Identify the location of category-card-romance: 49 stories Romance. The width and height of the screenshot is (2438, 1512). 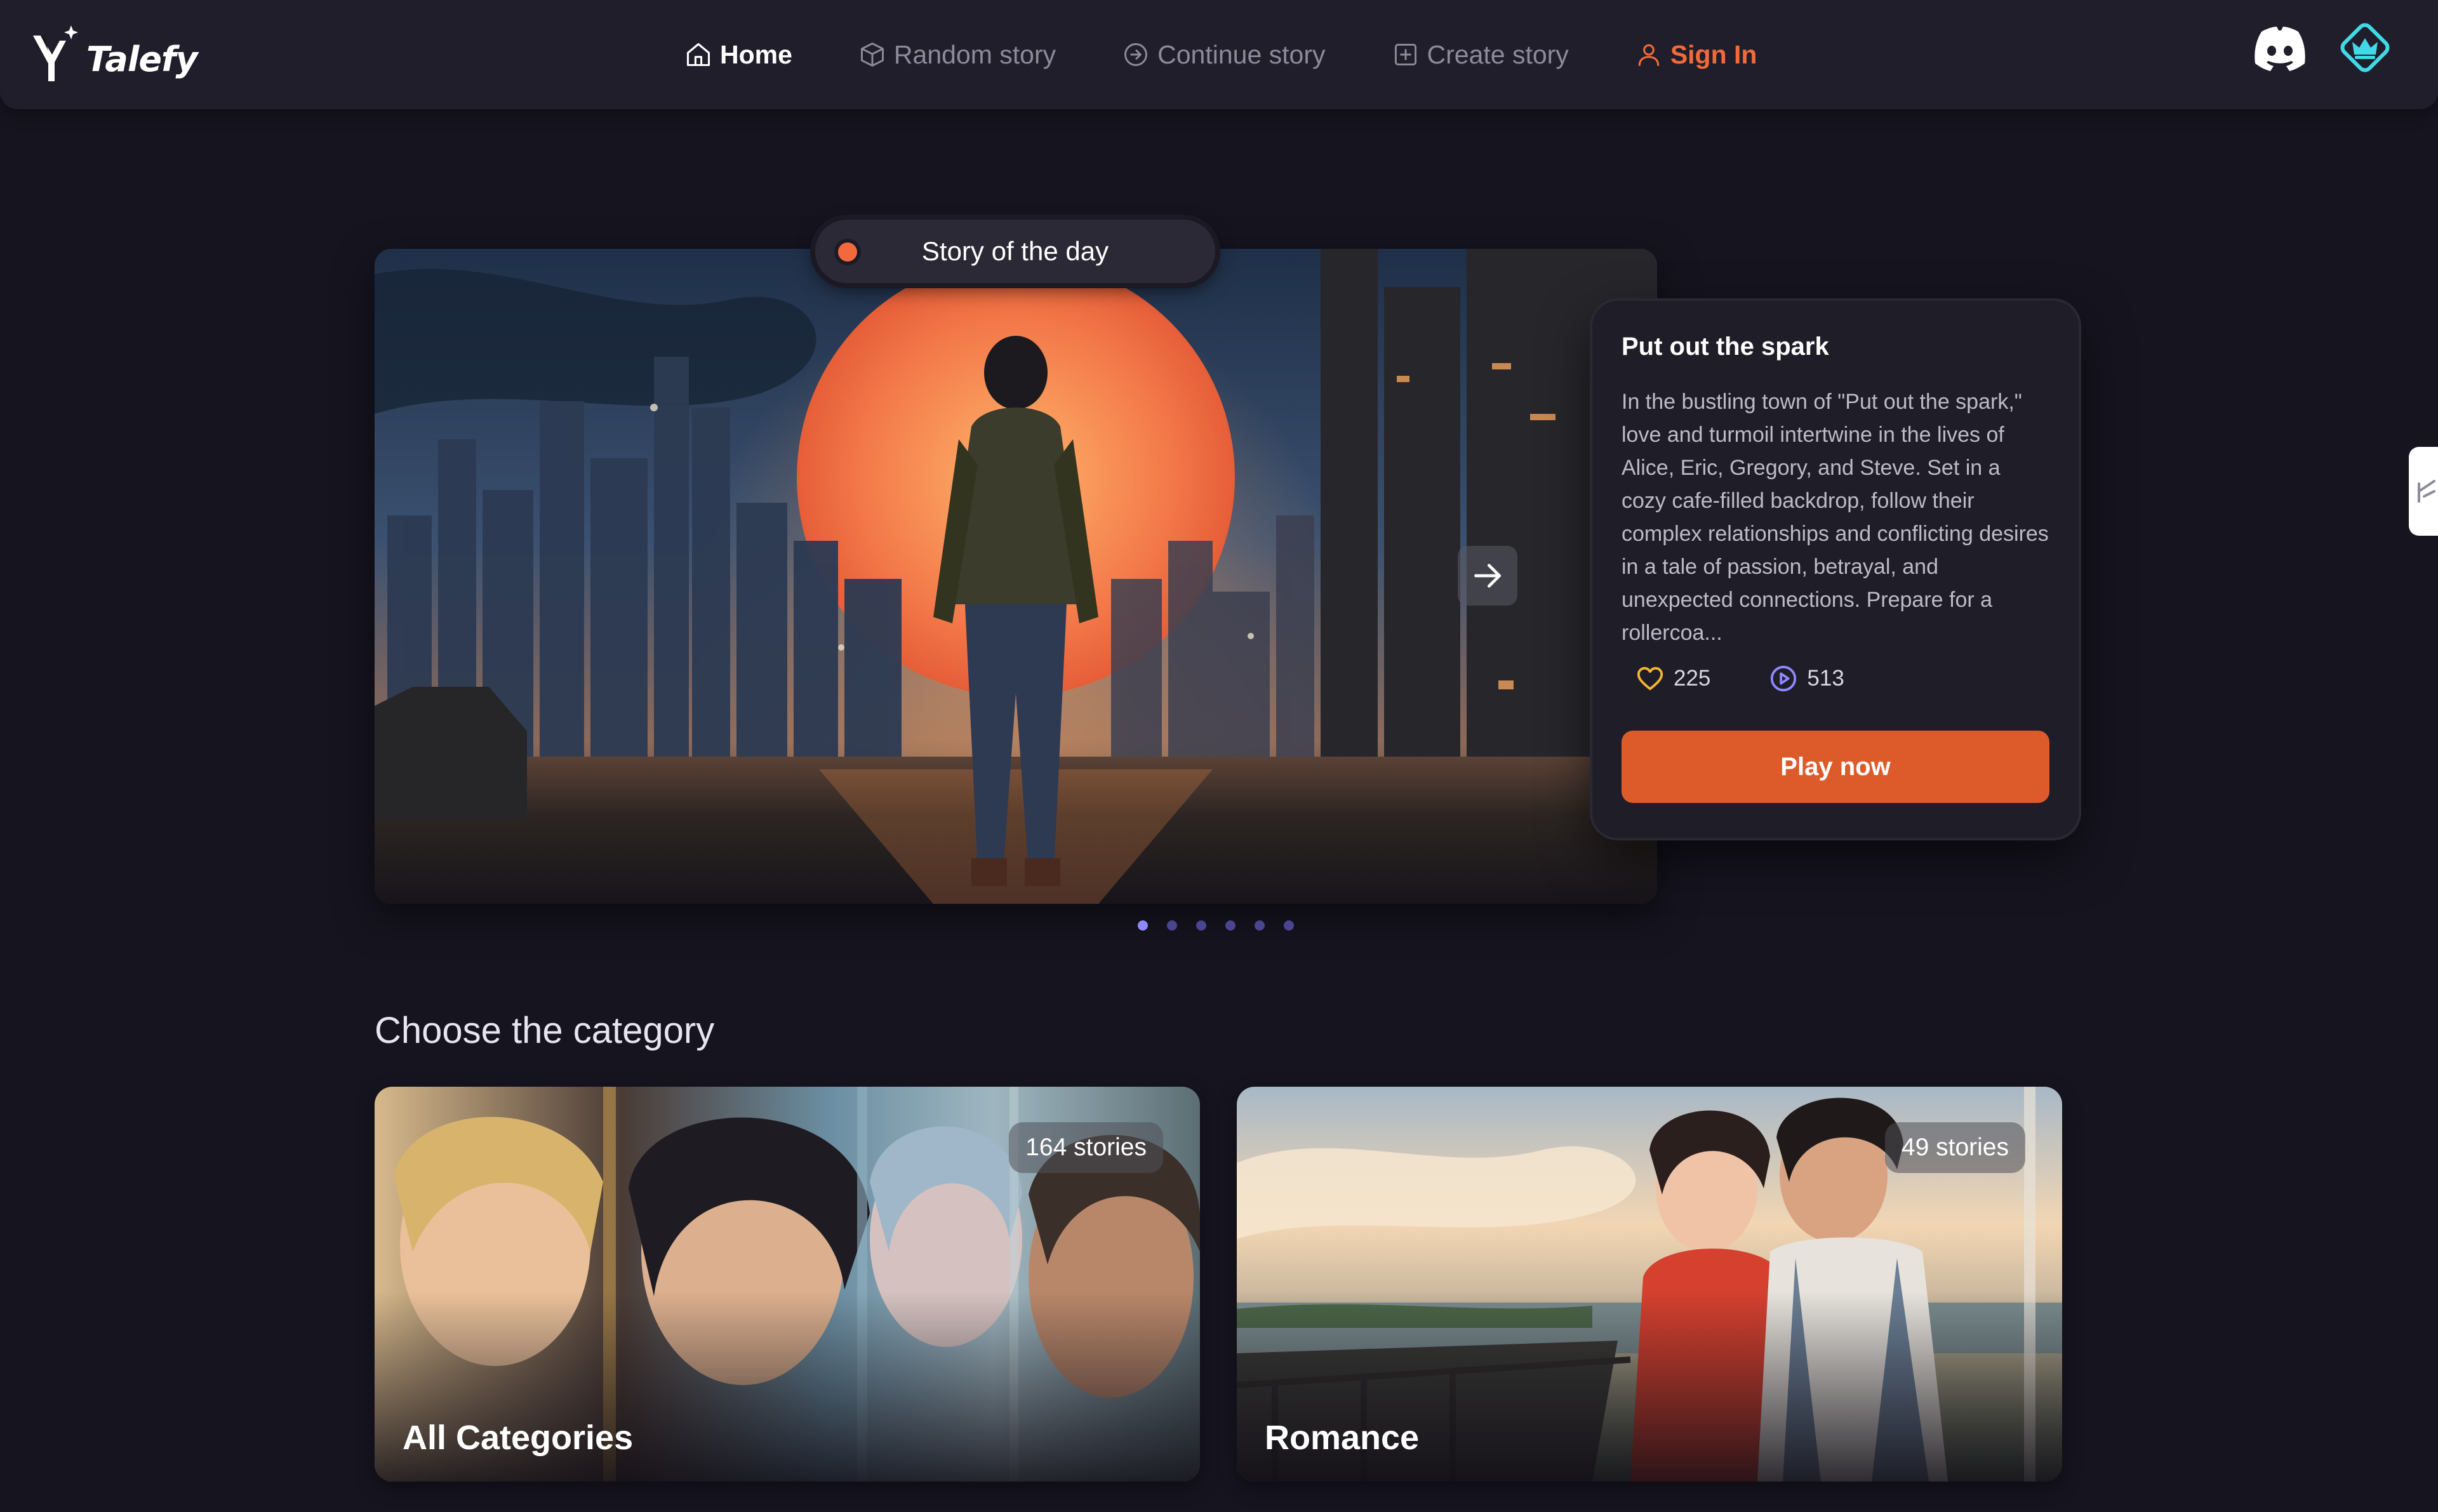
(1649, 1284).